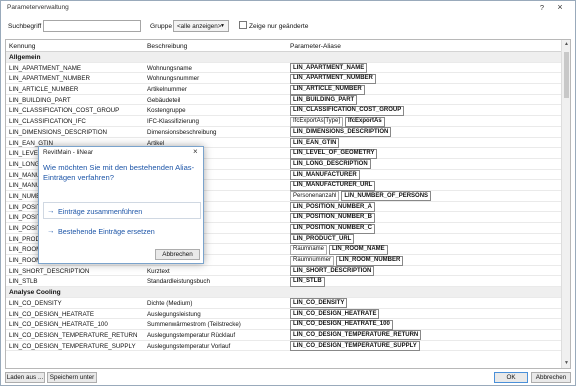  Describe the element at coordinates (106, 231) in the screenshot. I see `replace-entries-label: Bestehende Einträge ersetzen` at that location.